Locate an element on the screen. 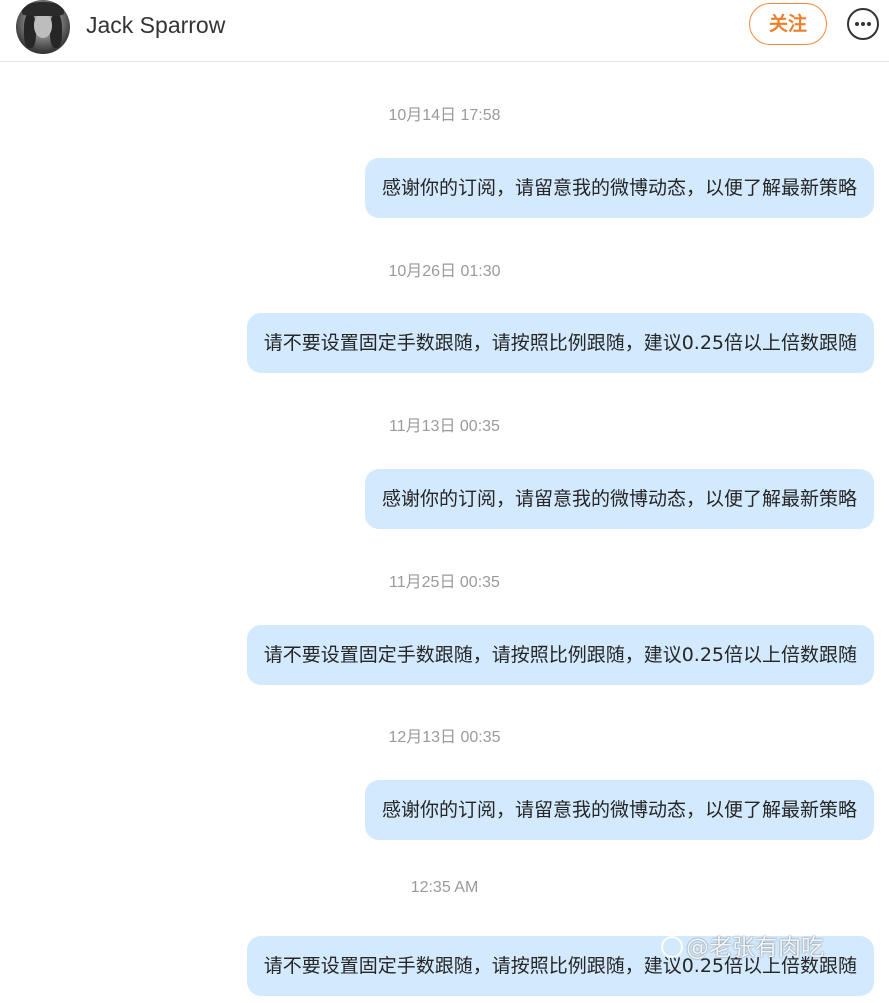  more-options-icon is located at coordinates (863, 24).